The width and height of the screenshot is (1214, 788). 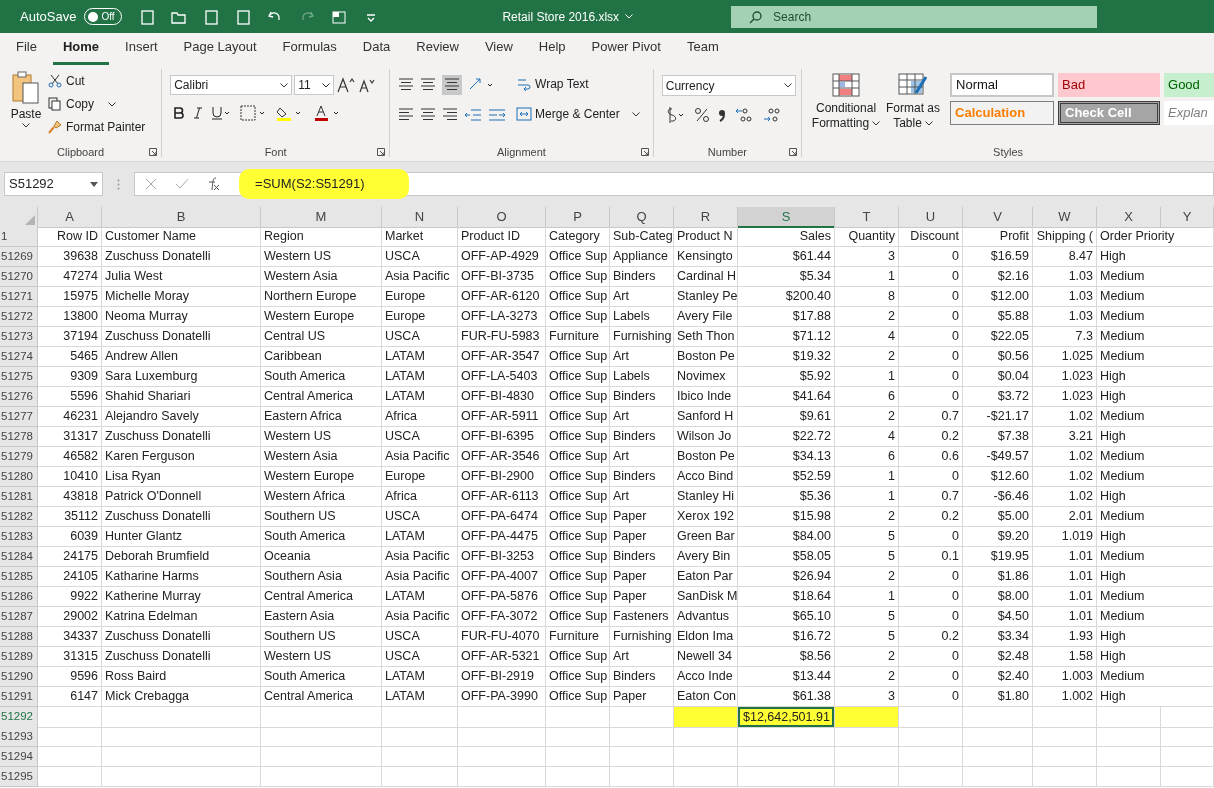 I want to click on row-number: 51277, so click(x=19, y=417).